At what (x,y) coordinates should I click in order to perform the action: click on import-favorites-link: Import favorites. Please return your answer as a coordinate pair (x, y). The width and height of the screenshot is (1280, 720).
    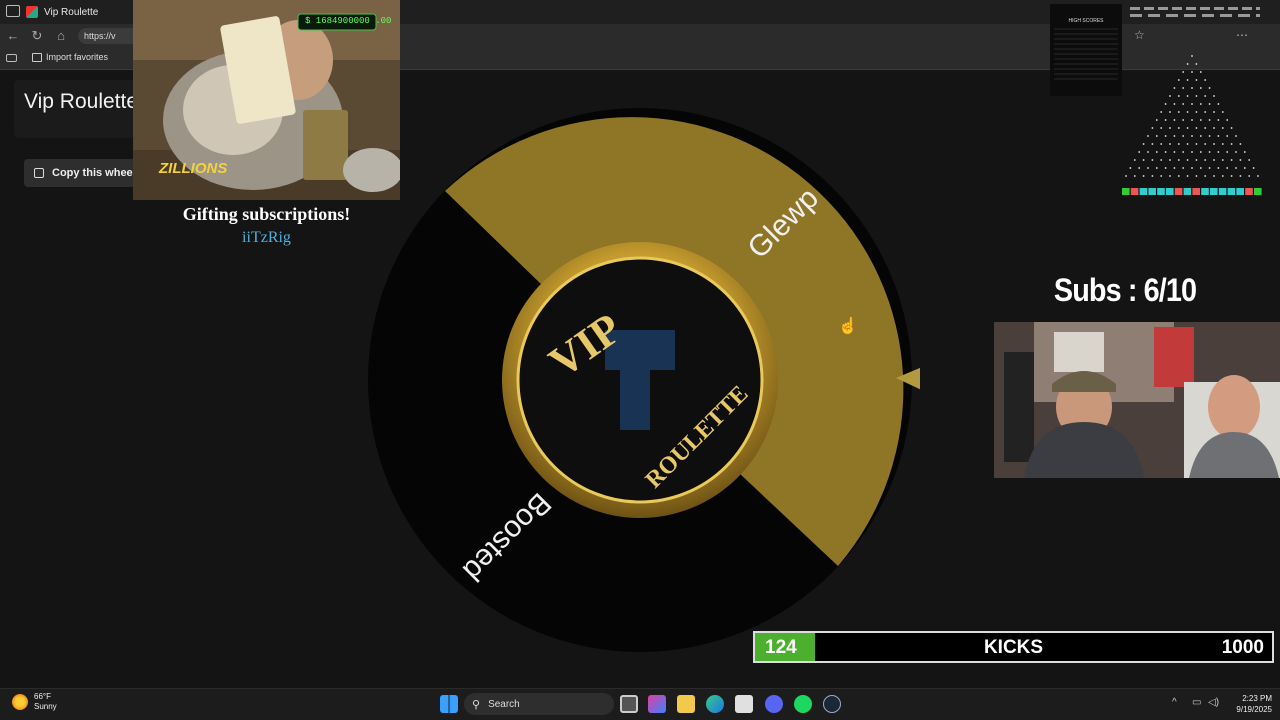
    Looking at the image, I should click on (70, 57).